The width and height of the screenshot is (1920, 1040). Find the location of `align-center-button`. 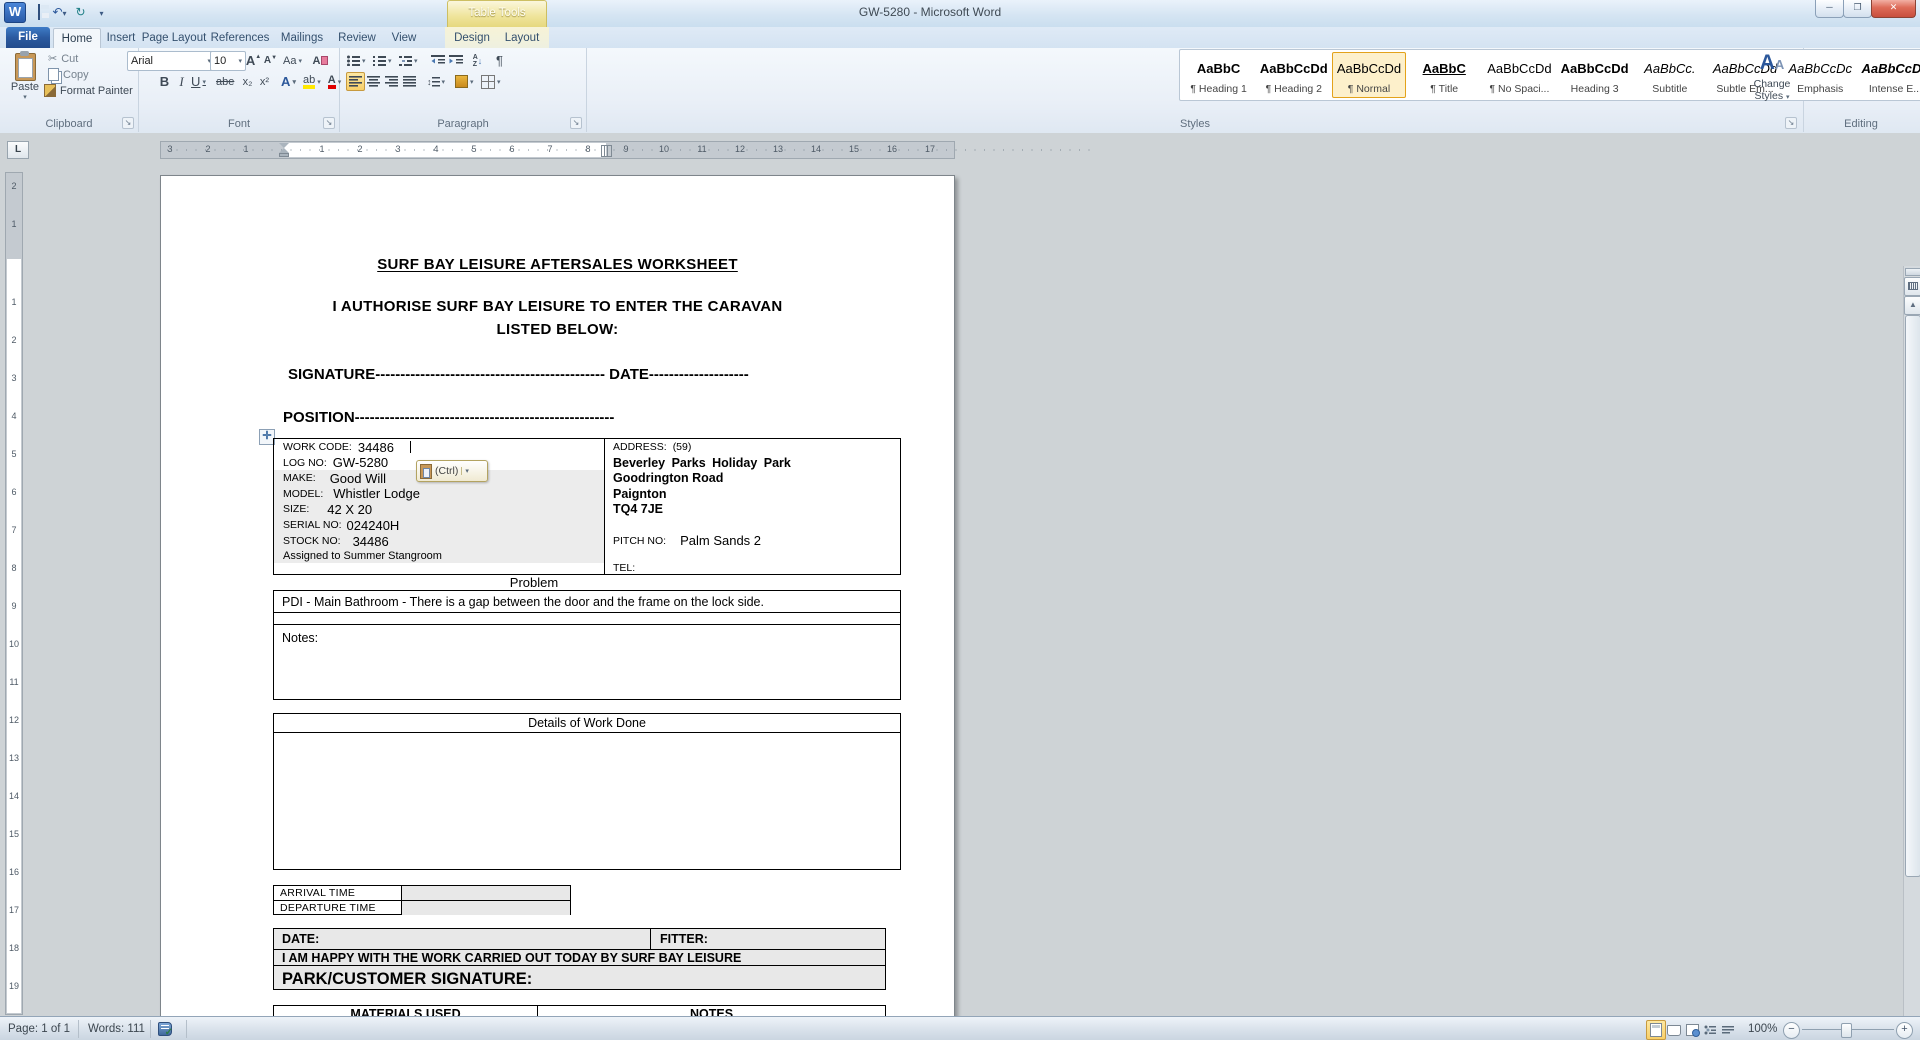

align-center-button is located at coordinates (373, 81).